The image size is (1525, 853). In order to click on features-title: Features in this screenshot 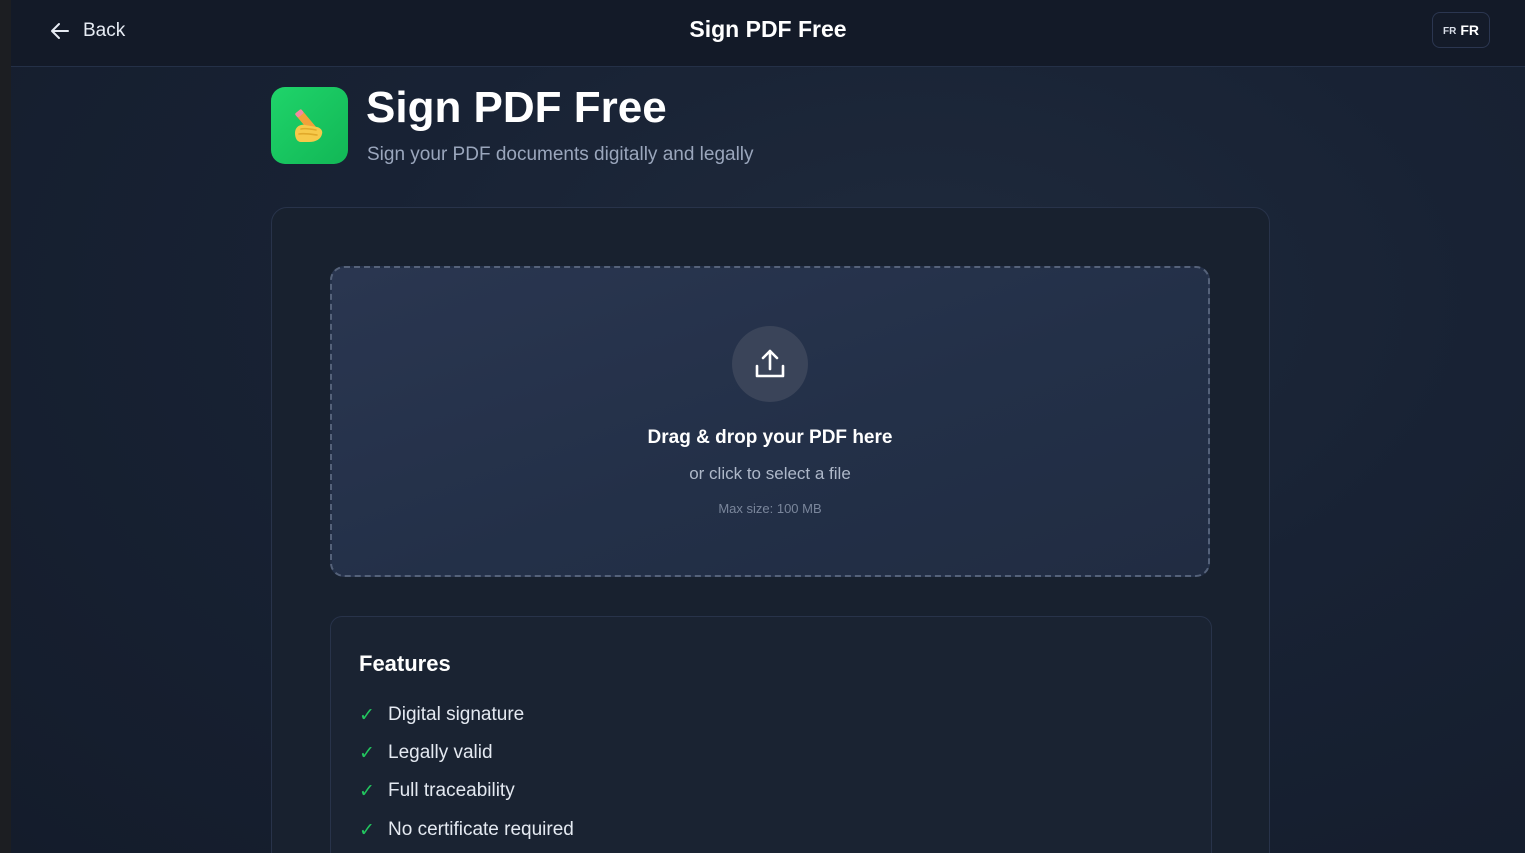, I will do `click(405, 663)`.